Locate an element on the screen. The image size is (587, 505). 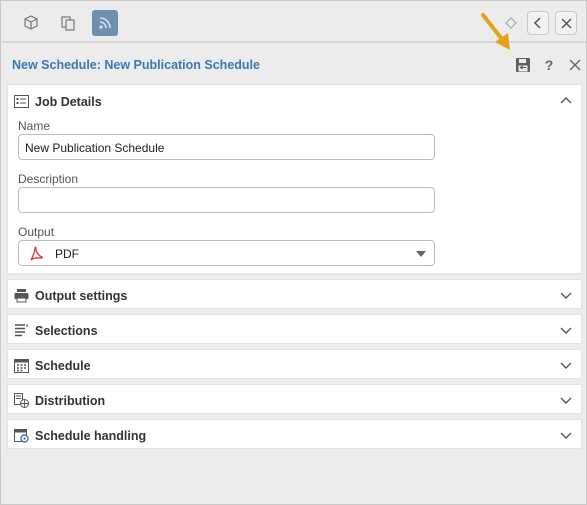
section-label: Job Details is located at coordinates (68, 102).